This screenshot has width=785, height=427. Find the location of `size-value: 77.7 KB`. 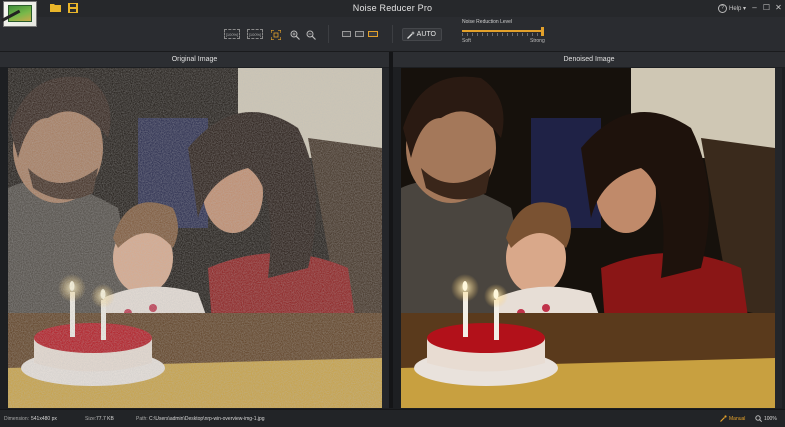

size-value: 77.7 KB is located at coordinates (105, 419).